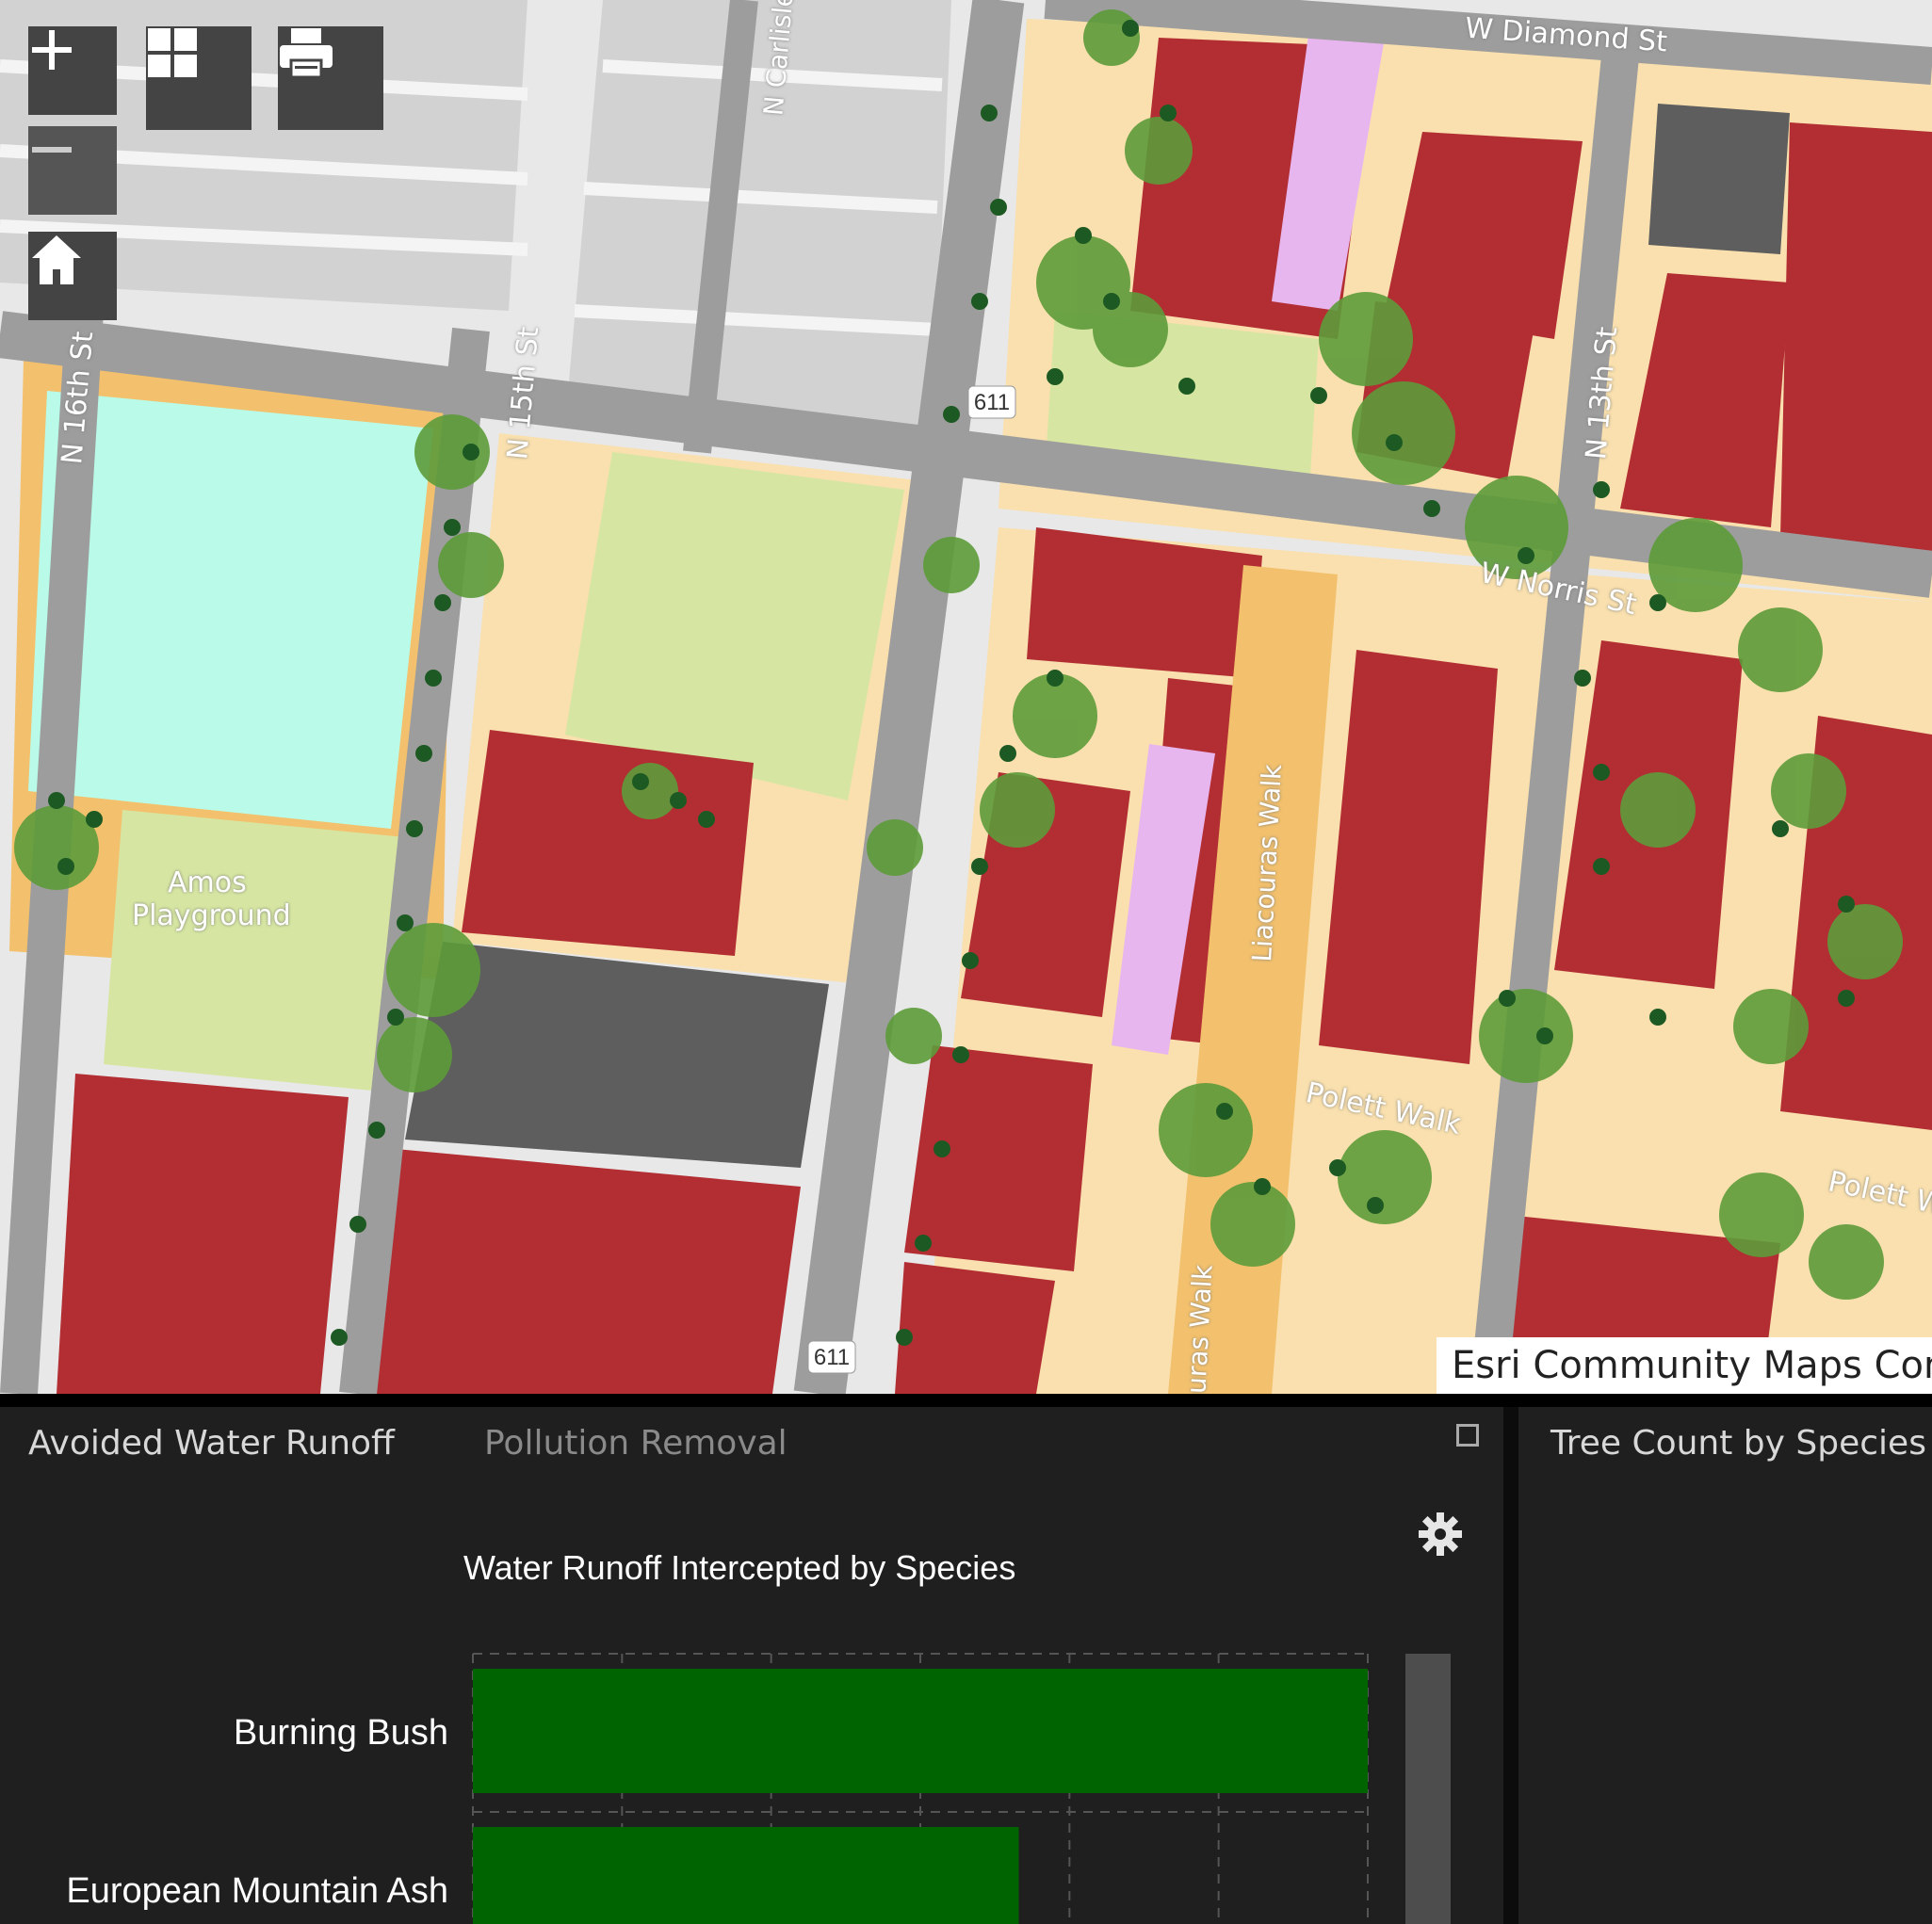 This screenshot has height=1924, width=1932. Describe the element at coordinates (1725, 1665) in the screenshot. I see `tree-count-panel: Tree Count by Species` at that location.